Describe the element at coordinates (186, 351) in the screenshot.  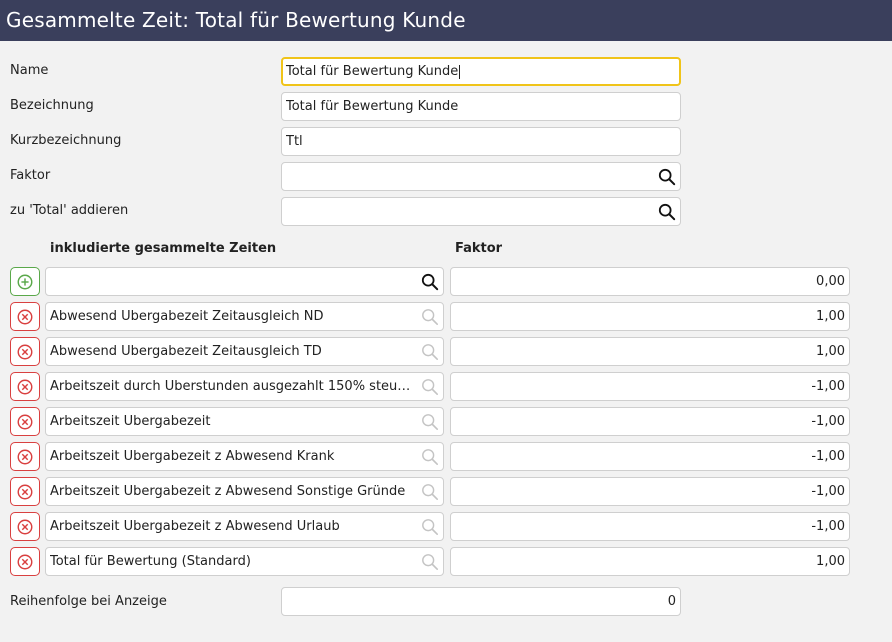
I see `zeit-value: Abwesend Übergabezeit Zeitausgleich TD` at that location.